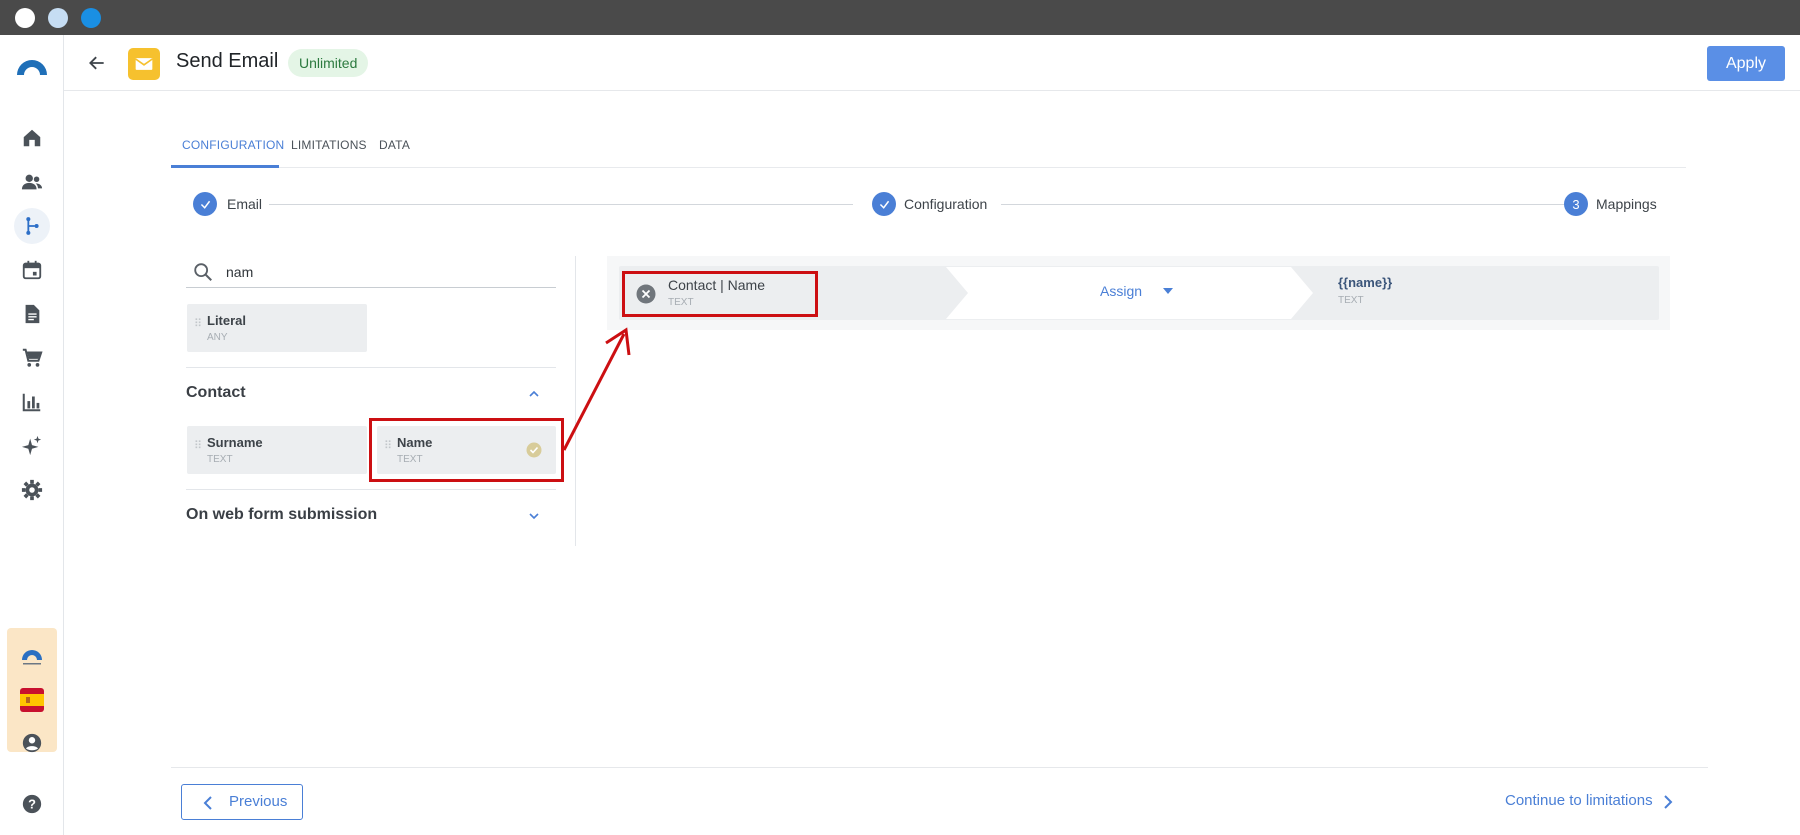 The width and height of the screenshot is (1800, 835). I want to click on email-app-icon, so click(144, 64).